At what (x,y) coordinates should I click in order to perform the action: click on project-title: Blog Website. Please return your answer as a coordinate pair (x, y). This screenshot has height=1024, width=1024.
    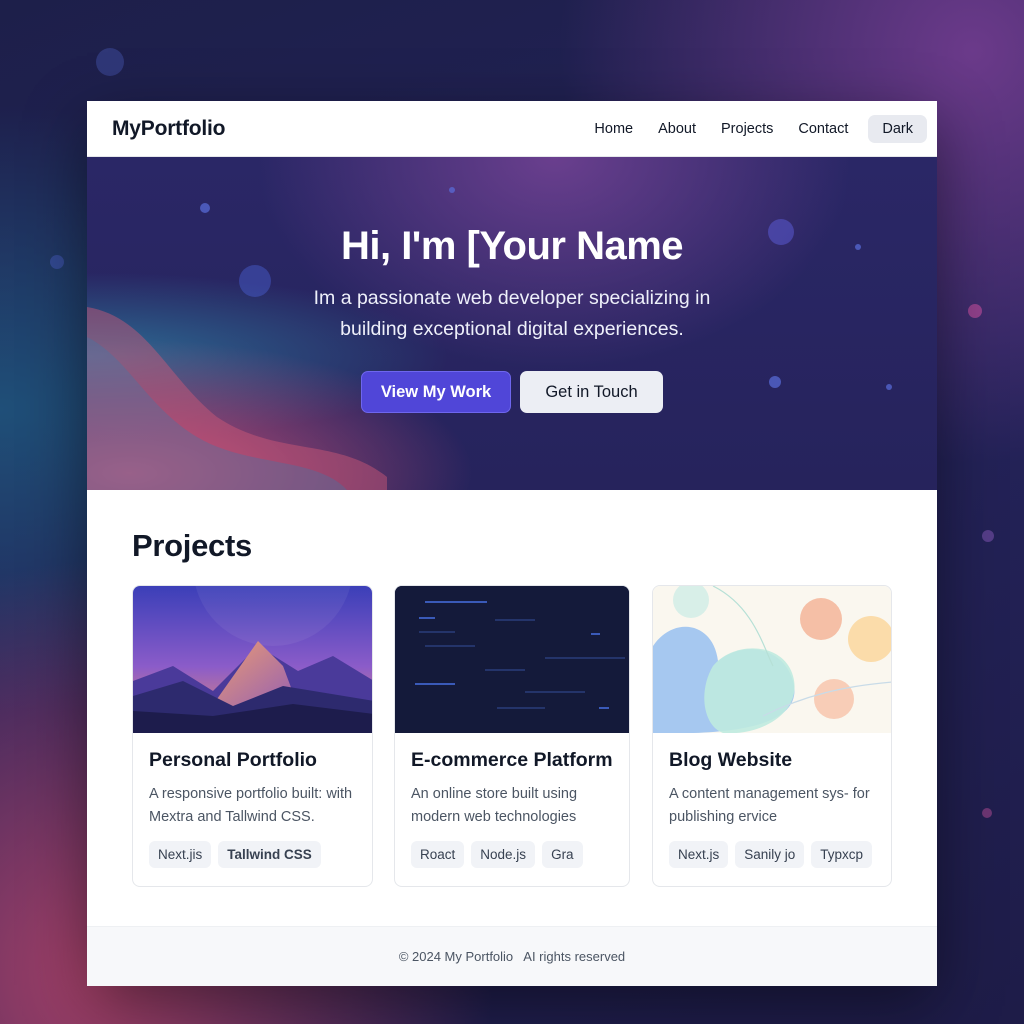
    Looking at the image, I should click on (731, 760).